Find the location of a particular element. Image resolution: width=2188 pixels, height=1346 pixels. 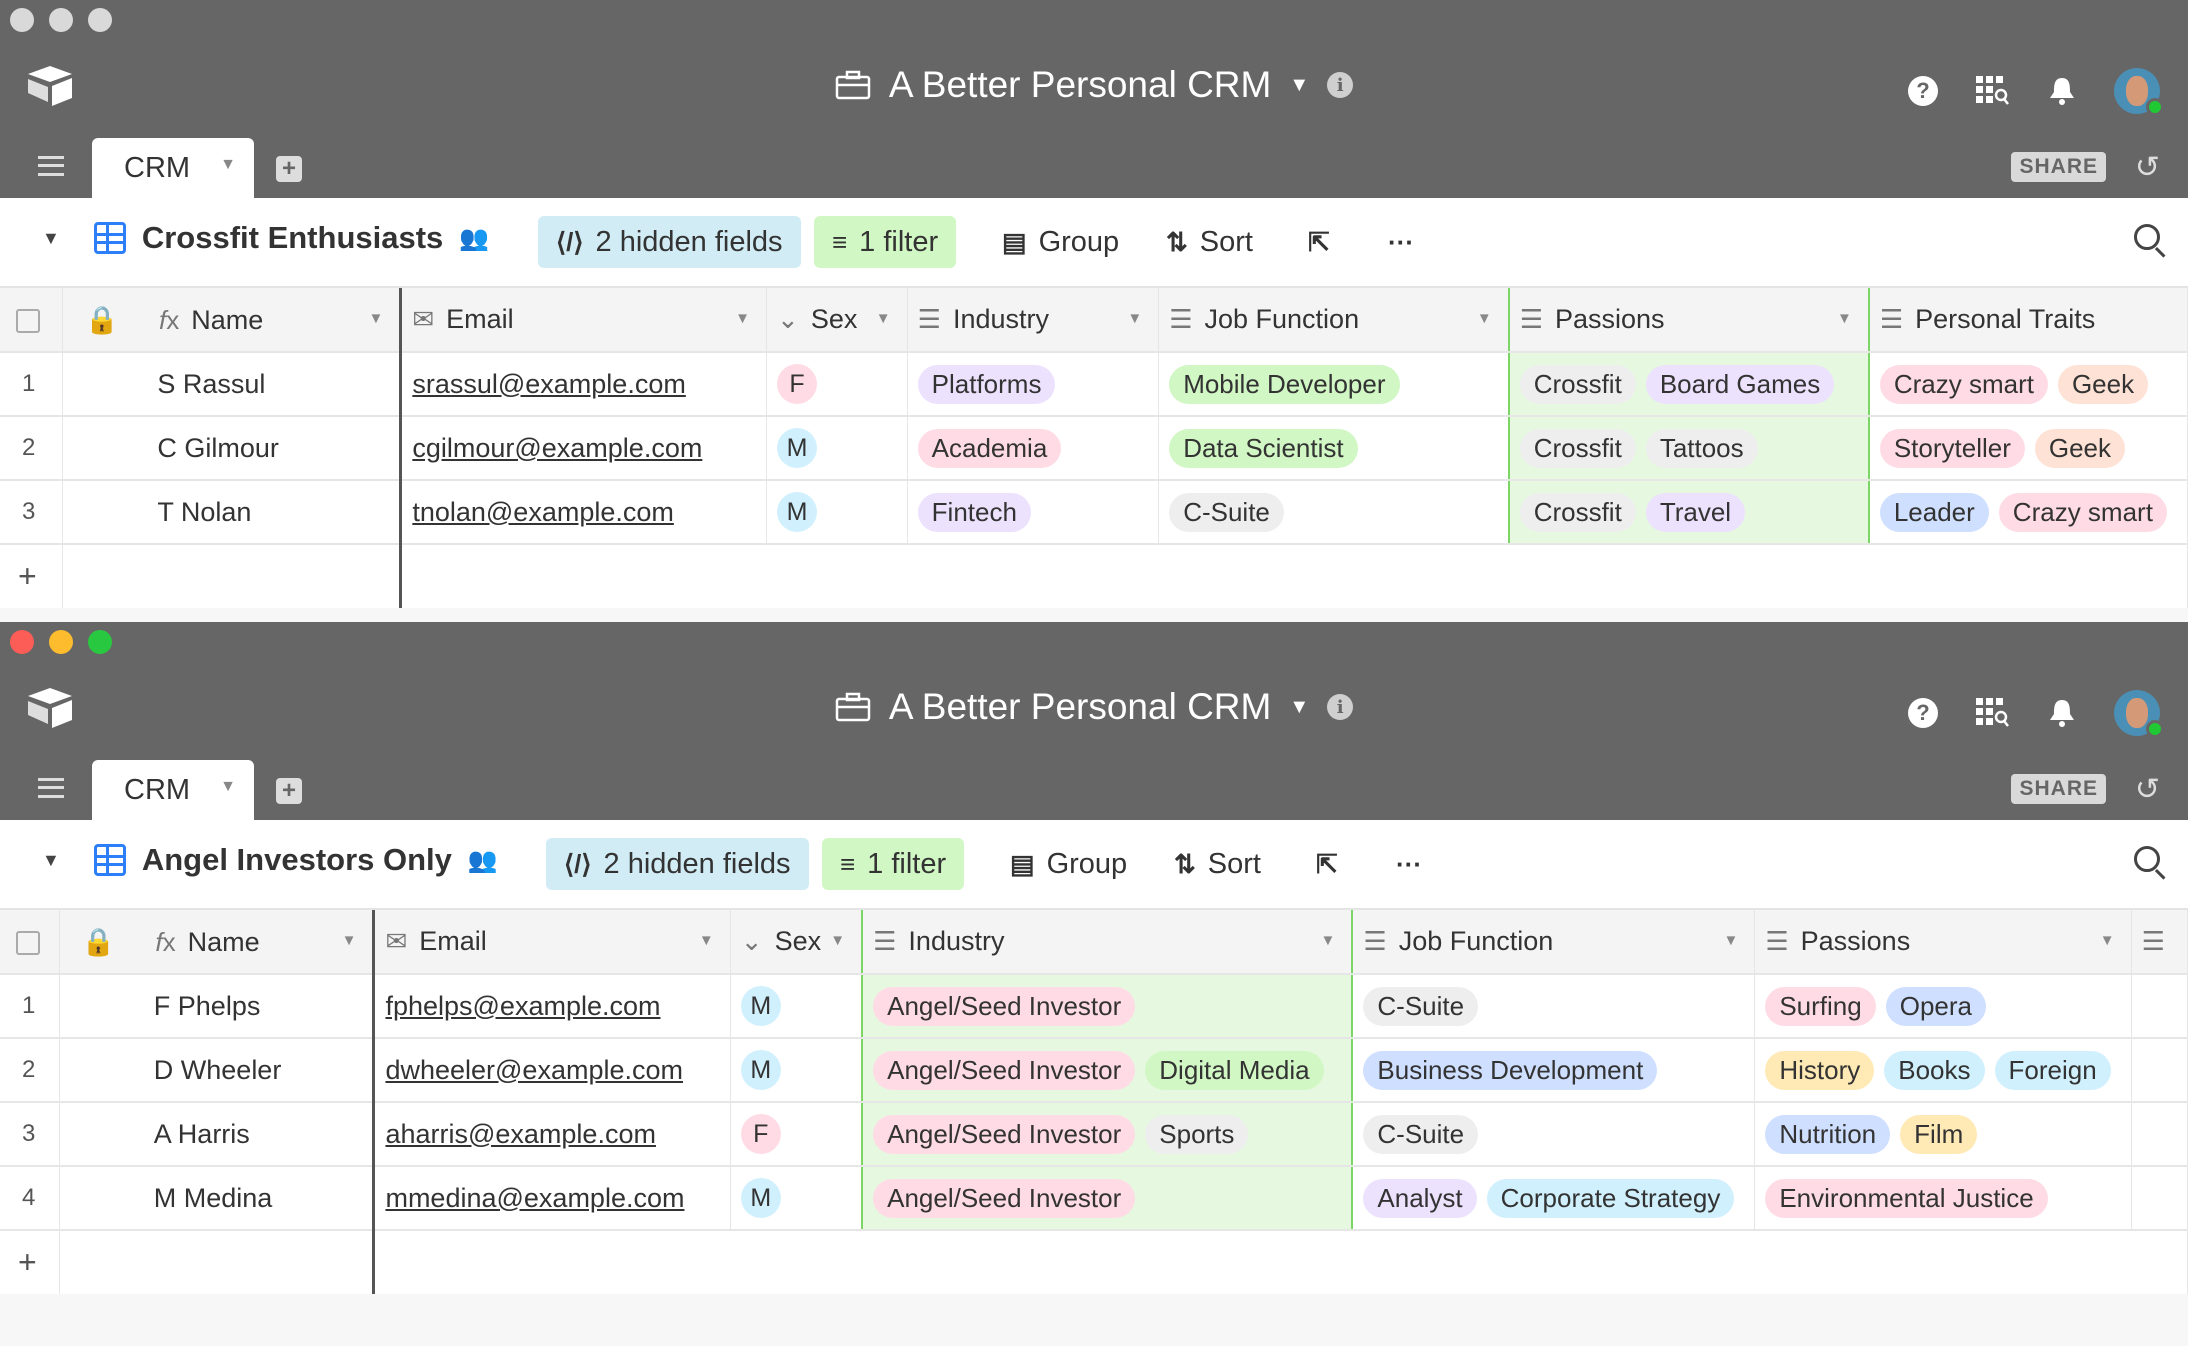

name-cell: D Wheeler is located at coordinates (217, 1070).